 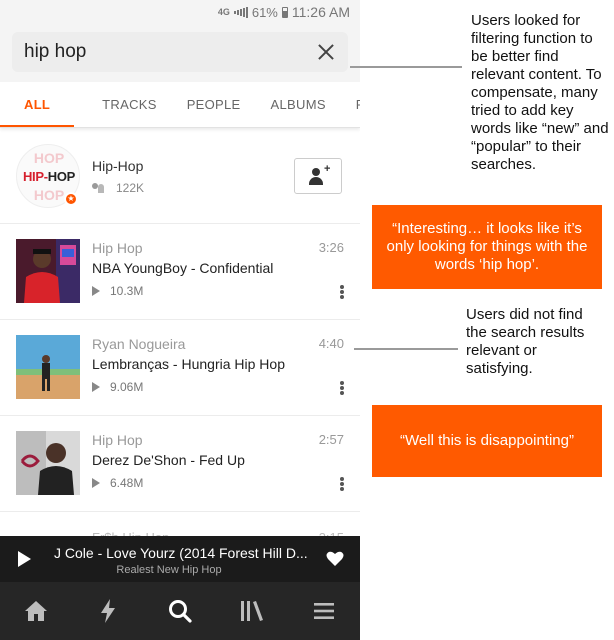 What do you see at coordinates (214, 104) in the screenshot?
I see `tab-people: PEOPLE` at bounding box center [214, 104].